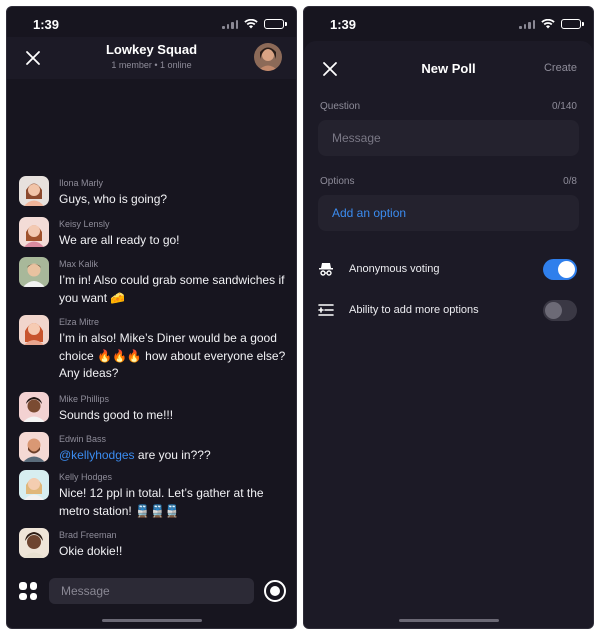 This screenshot has height=635, width=600. What do you see at coordinates (570, 181) in the screenshot?
I see `options-counter: 0/8` at bounding box center [570, 181].